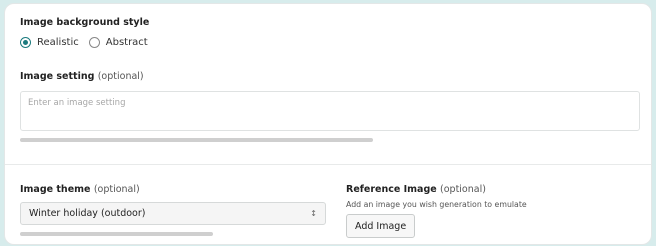 This screenshot has width=656, height=246. I want to click on radio-option-abstract: Abstract, so click(118, 42).